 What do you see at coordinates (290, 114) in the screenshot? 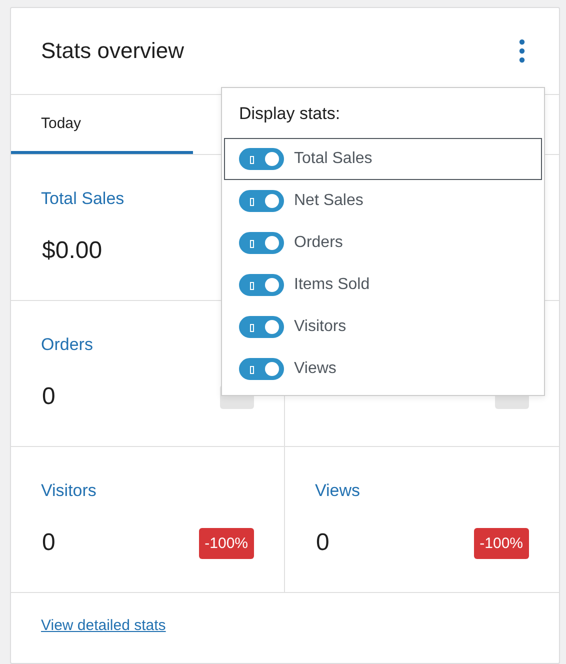
I see `menu-heading: Display stats:` at bounding box center [290, 114].